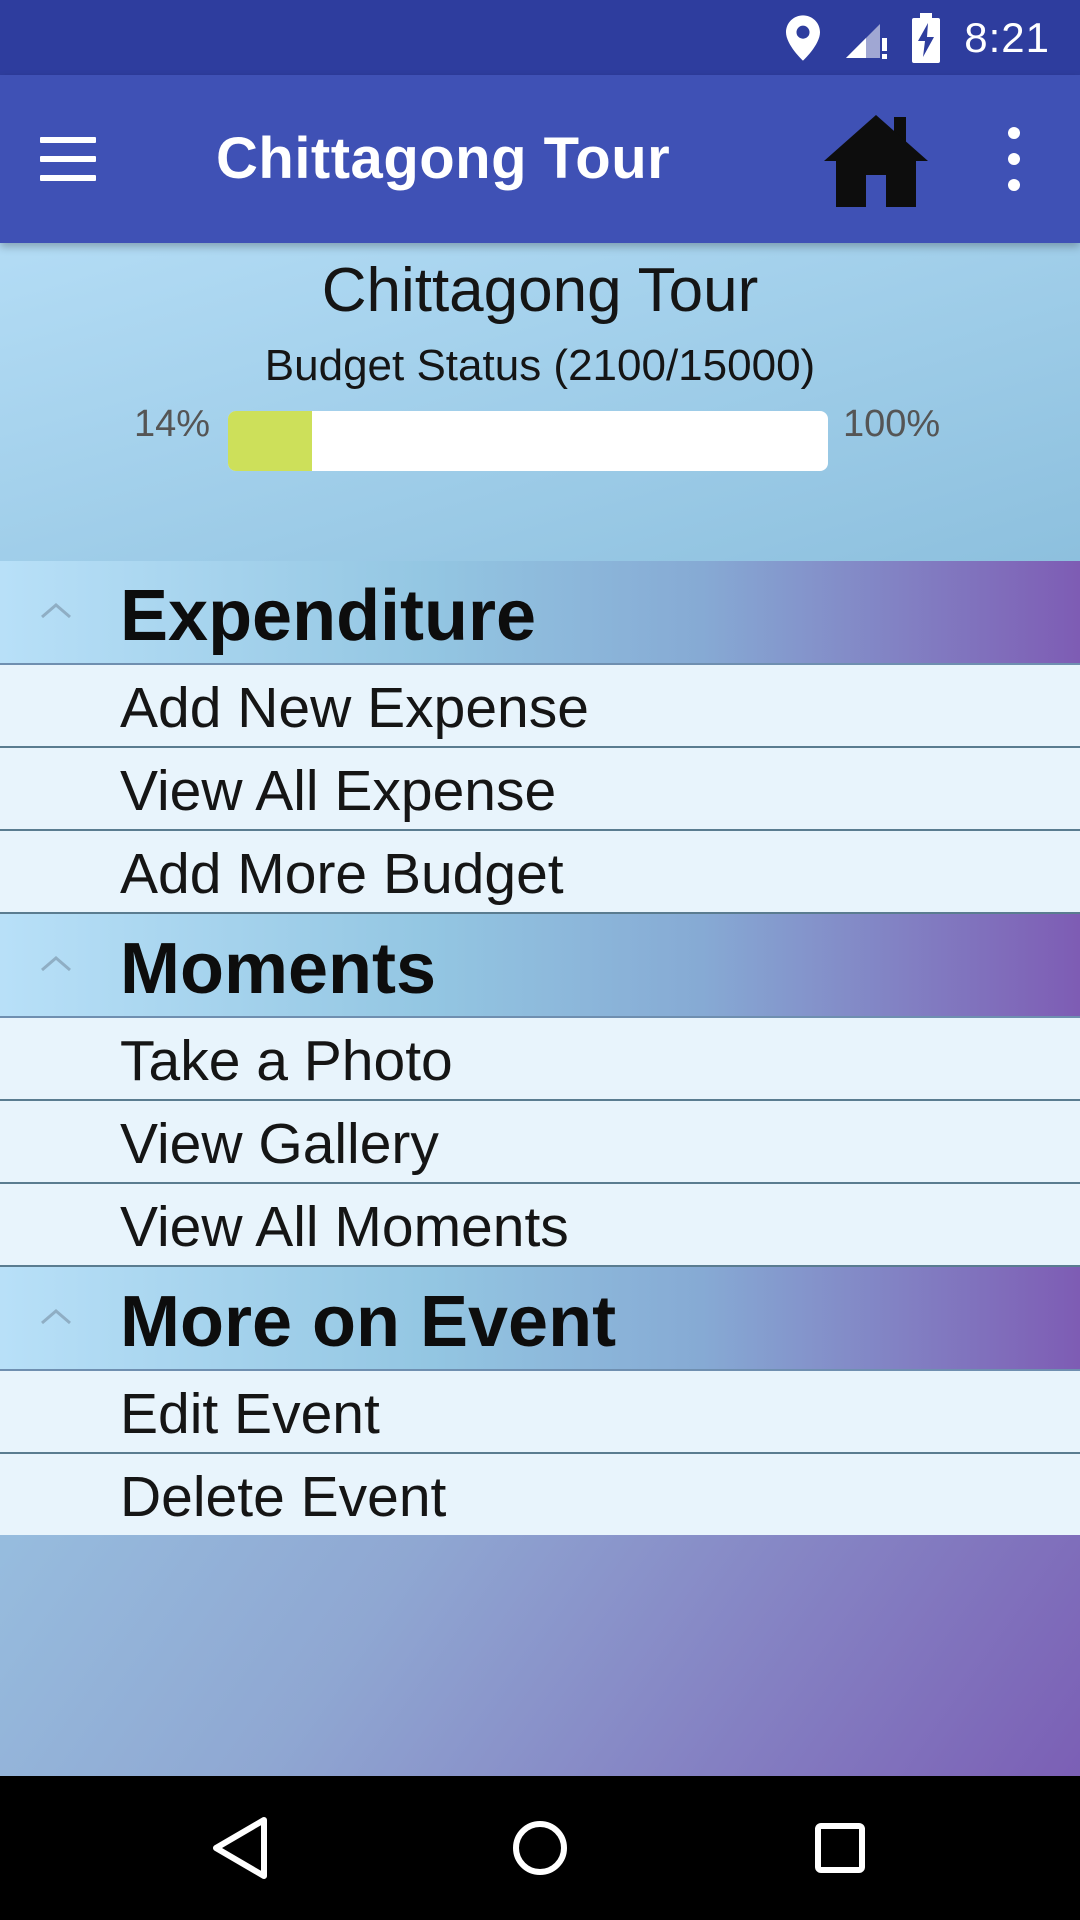 This screenshot has width=1080, height=1920. Describe the element at coordinates (279, 1144) in the screenshot. I see `list-item-label: View Gallery` at that location.